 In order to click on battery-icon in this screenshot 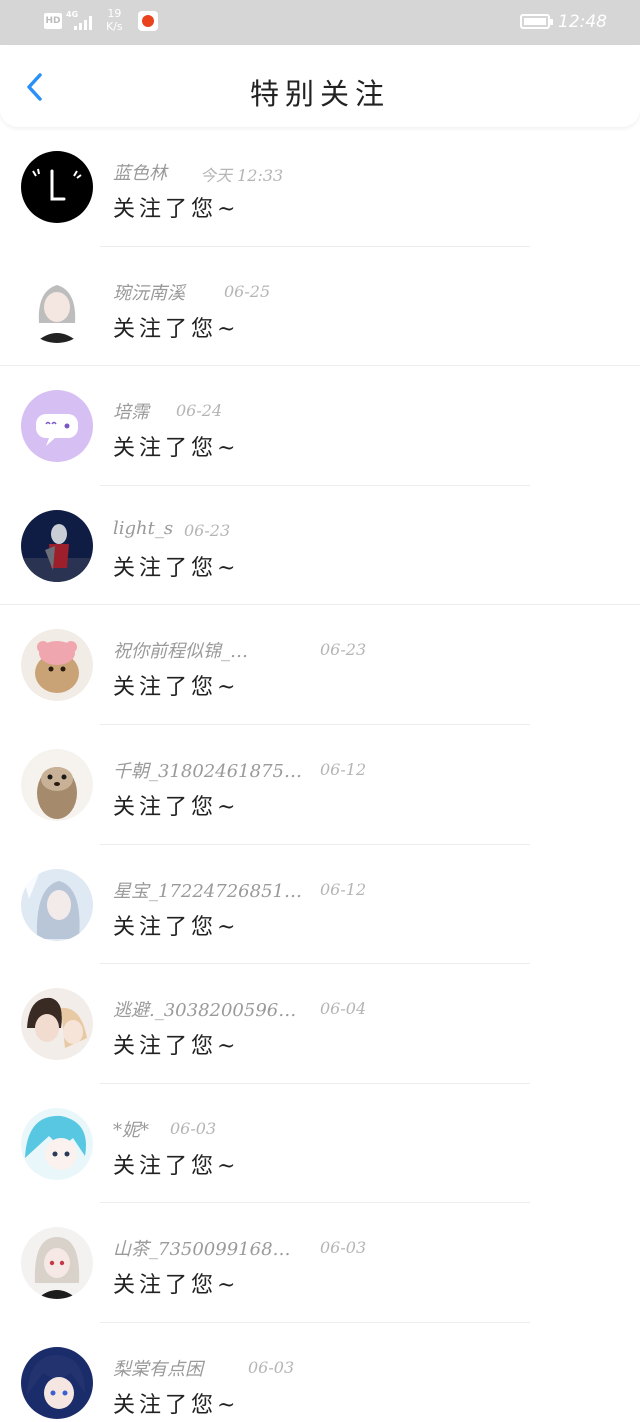, I will do `click(536, 21)`.